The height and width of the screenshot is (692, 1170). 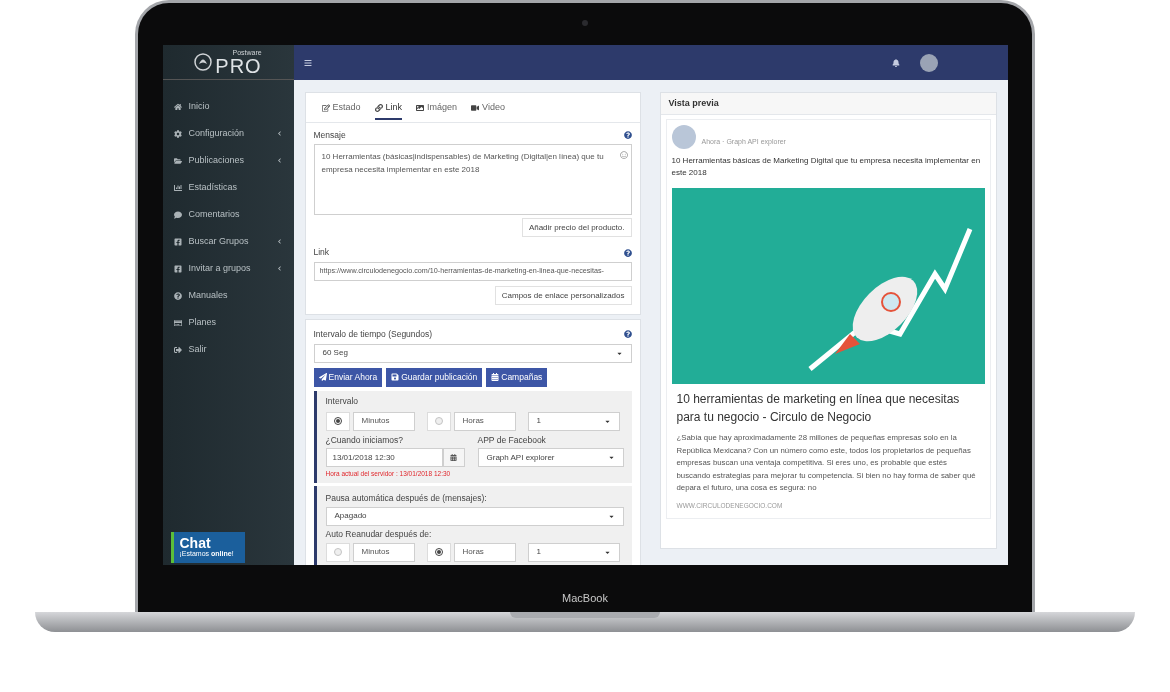 What do you see at coordinates (228, 187) in the screenshot?
I see `sidebar-item: Estadísticas` at bounding box center [228, 187].